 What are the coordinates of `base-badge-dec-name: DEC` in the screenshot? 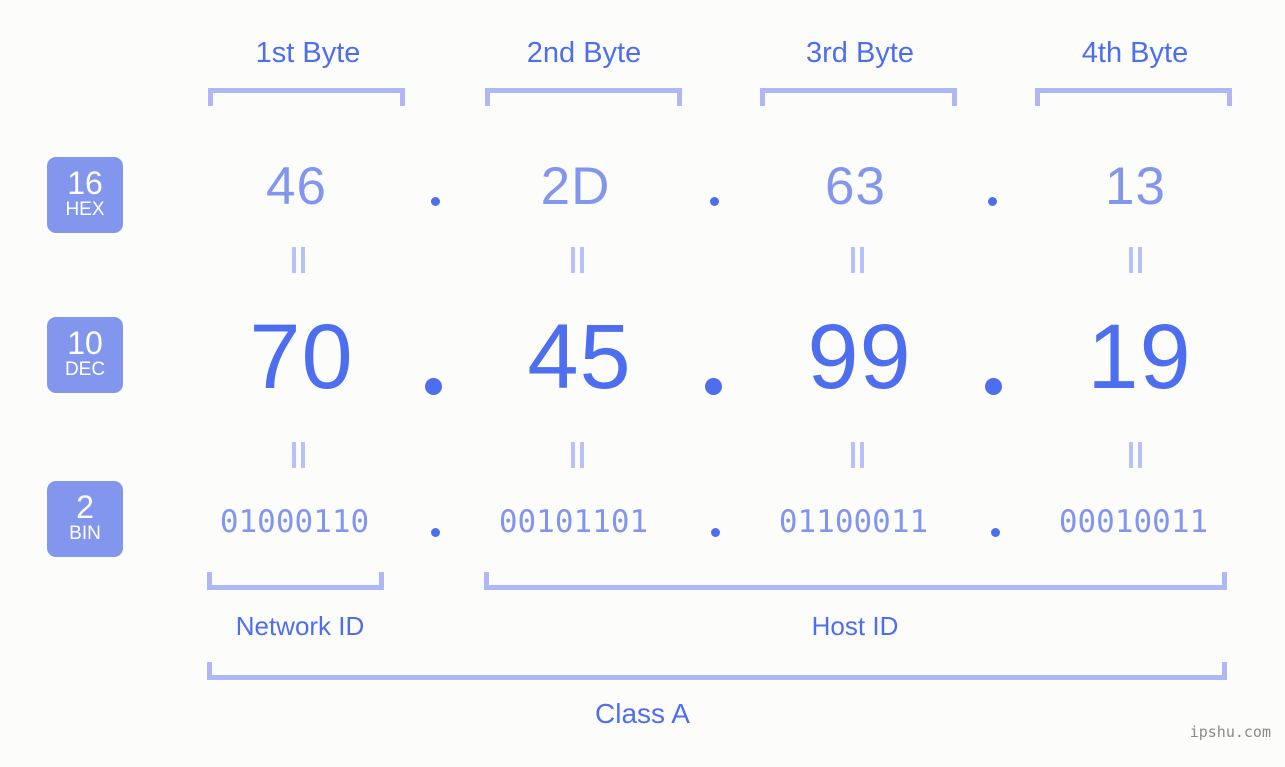 It's located at (85, 369).